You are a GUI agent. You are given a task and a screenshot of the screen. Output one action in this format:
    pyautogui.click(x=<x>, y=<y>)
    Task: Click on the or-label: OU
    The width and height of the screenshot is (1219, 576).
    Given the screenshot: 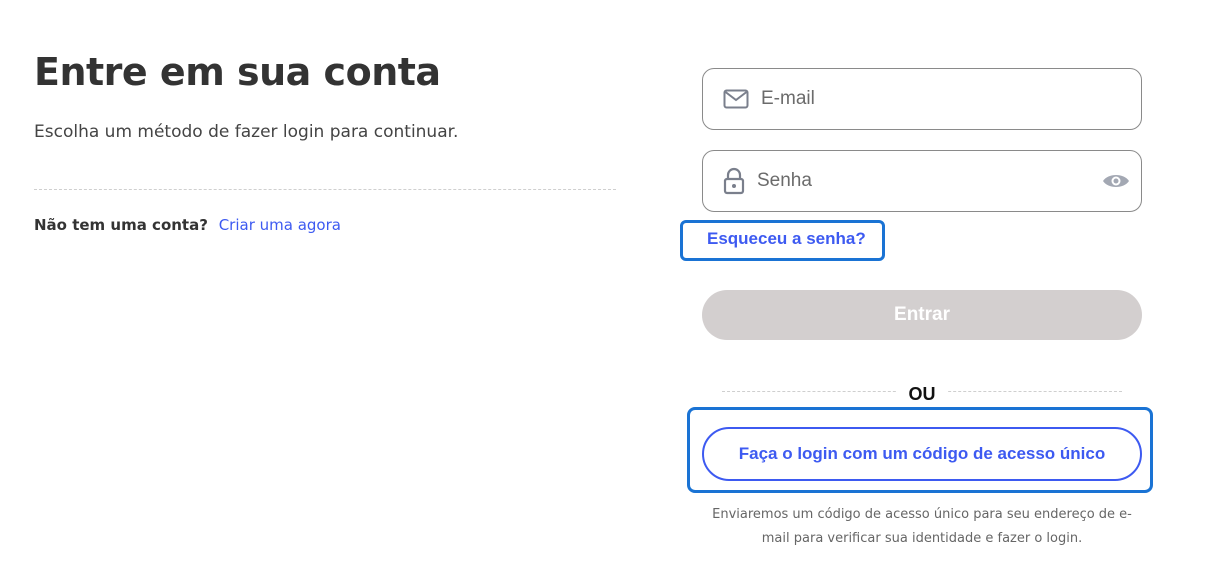 What is the action you would take?
    pyautogui.click(x=922, y=394)
    